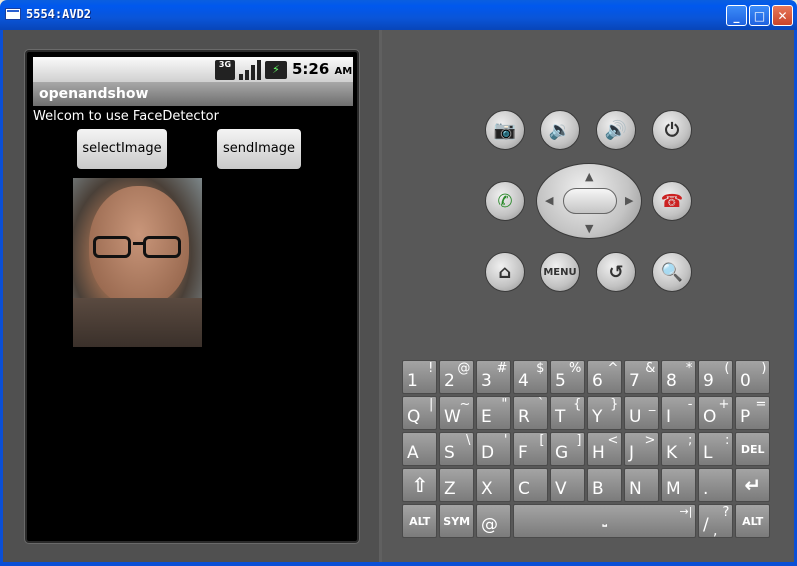 Image resolution: width=797 pixels, height=566 pixels. What do you see at coordinates (753, 377) in the screenshot?
I see `key-row1-9: 0)` at bounding box center [753, 377].